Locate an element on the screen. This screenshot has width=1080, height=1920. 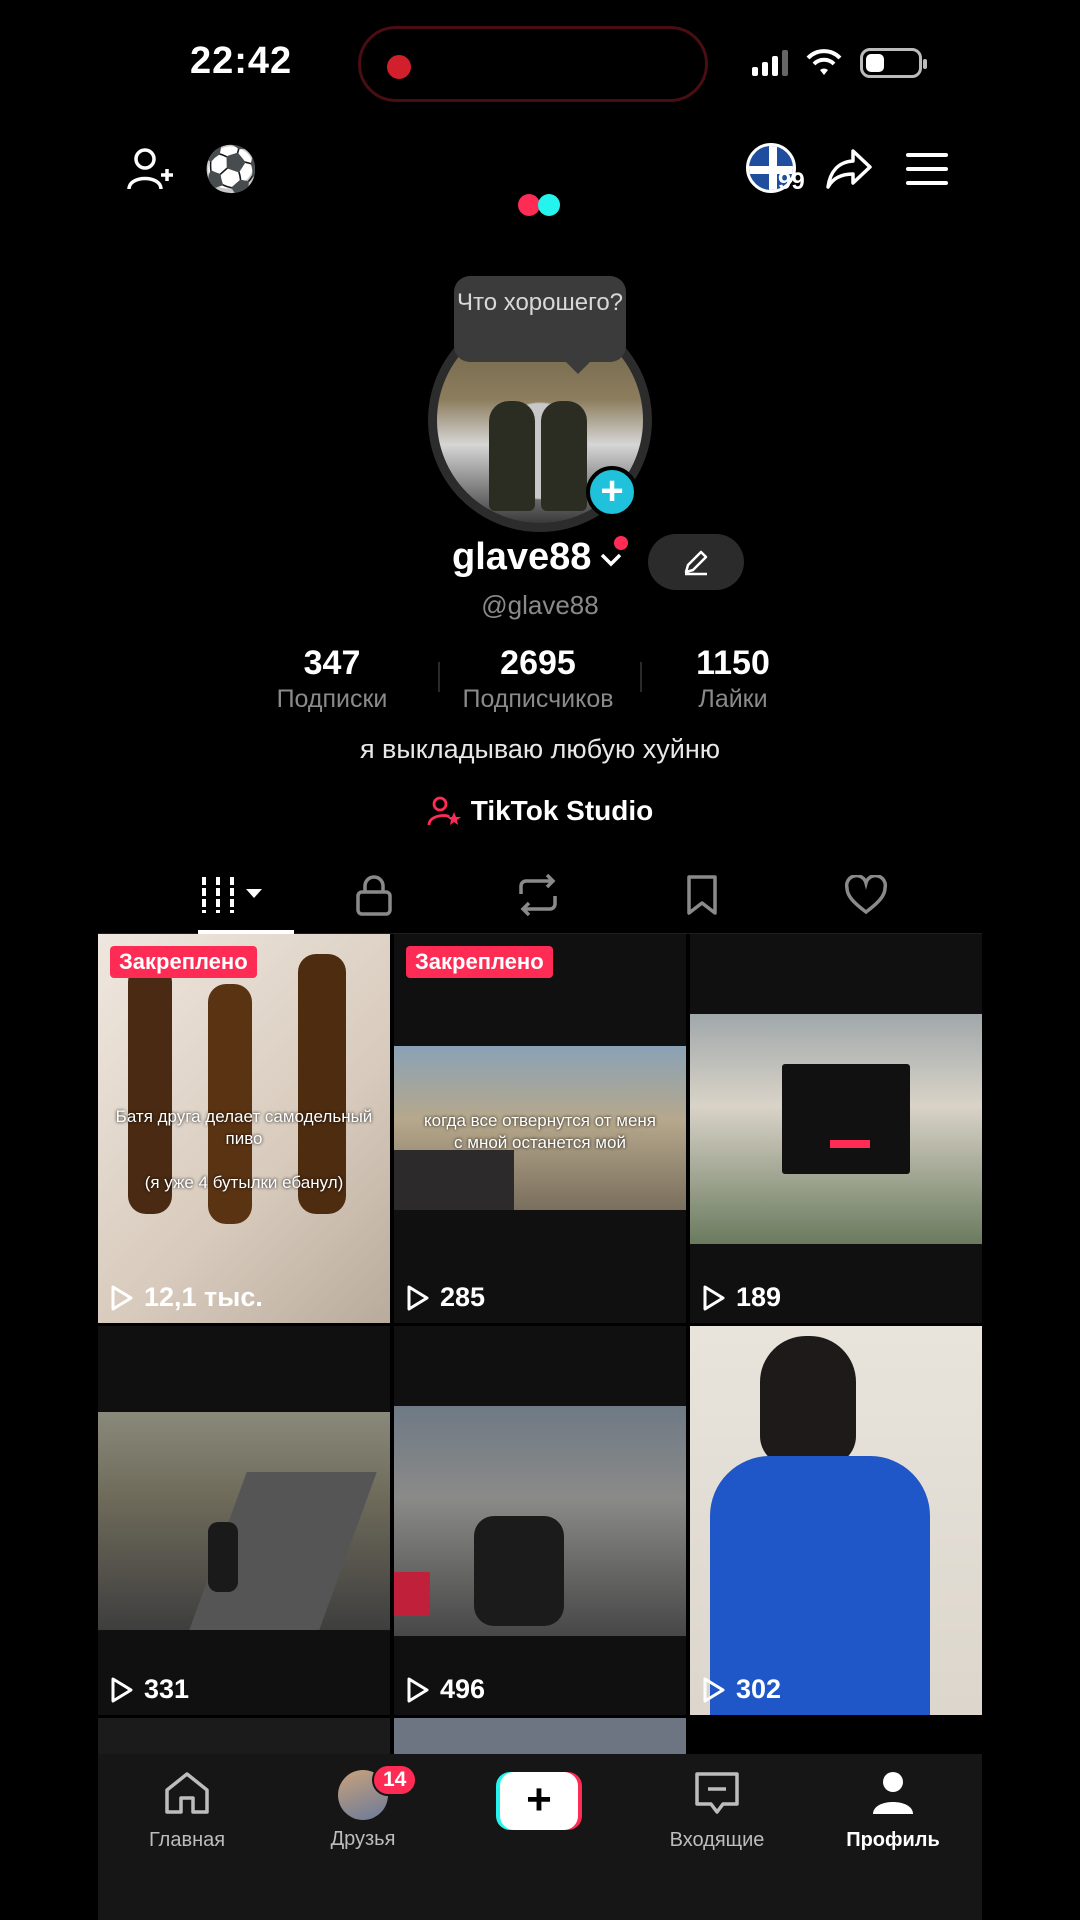
content-tabs is located at coordinates (540, 896).